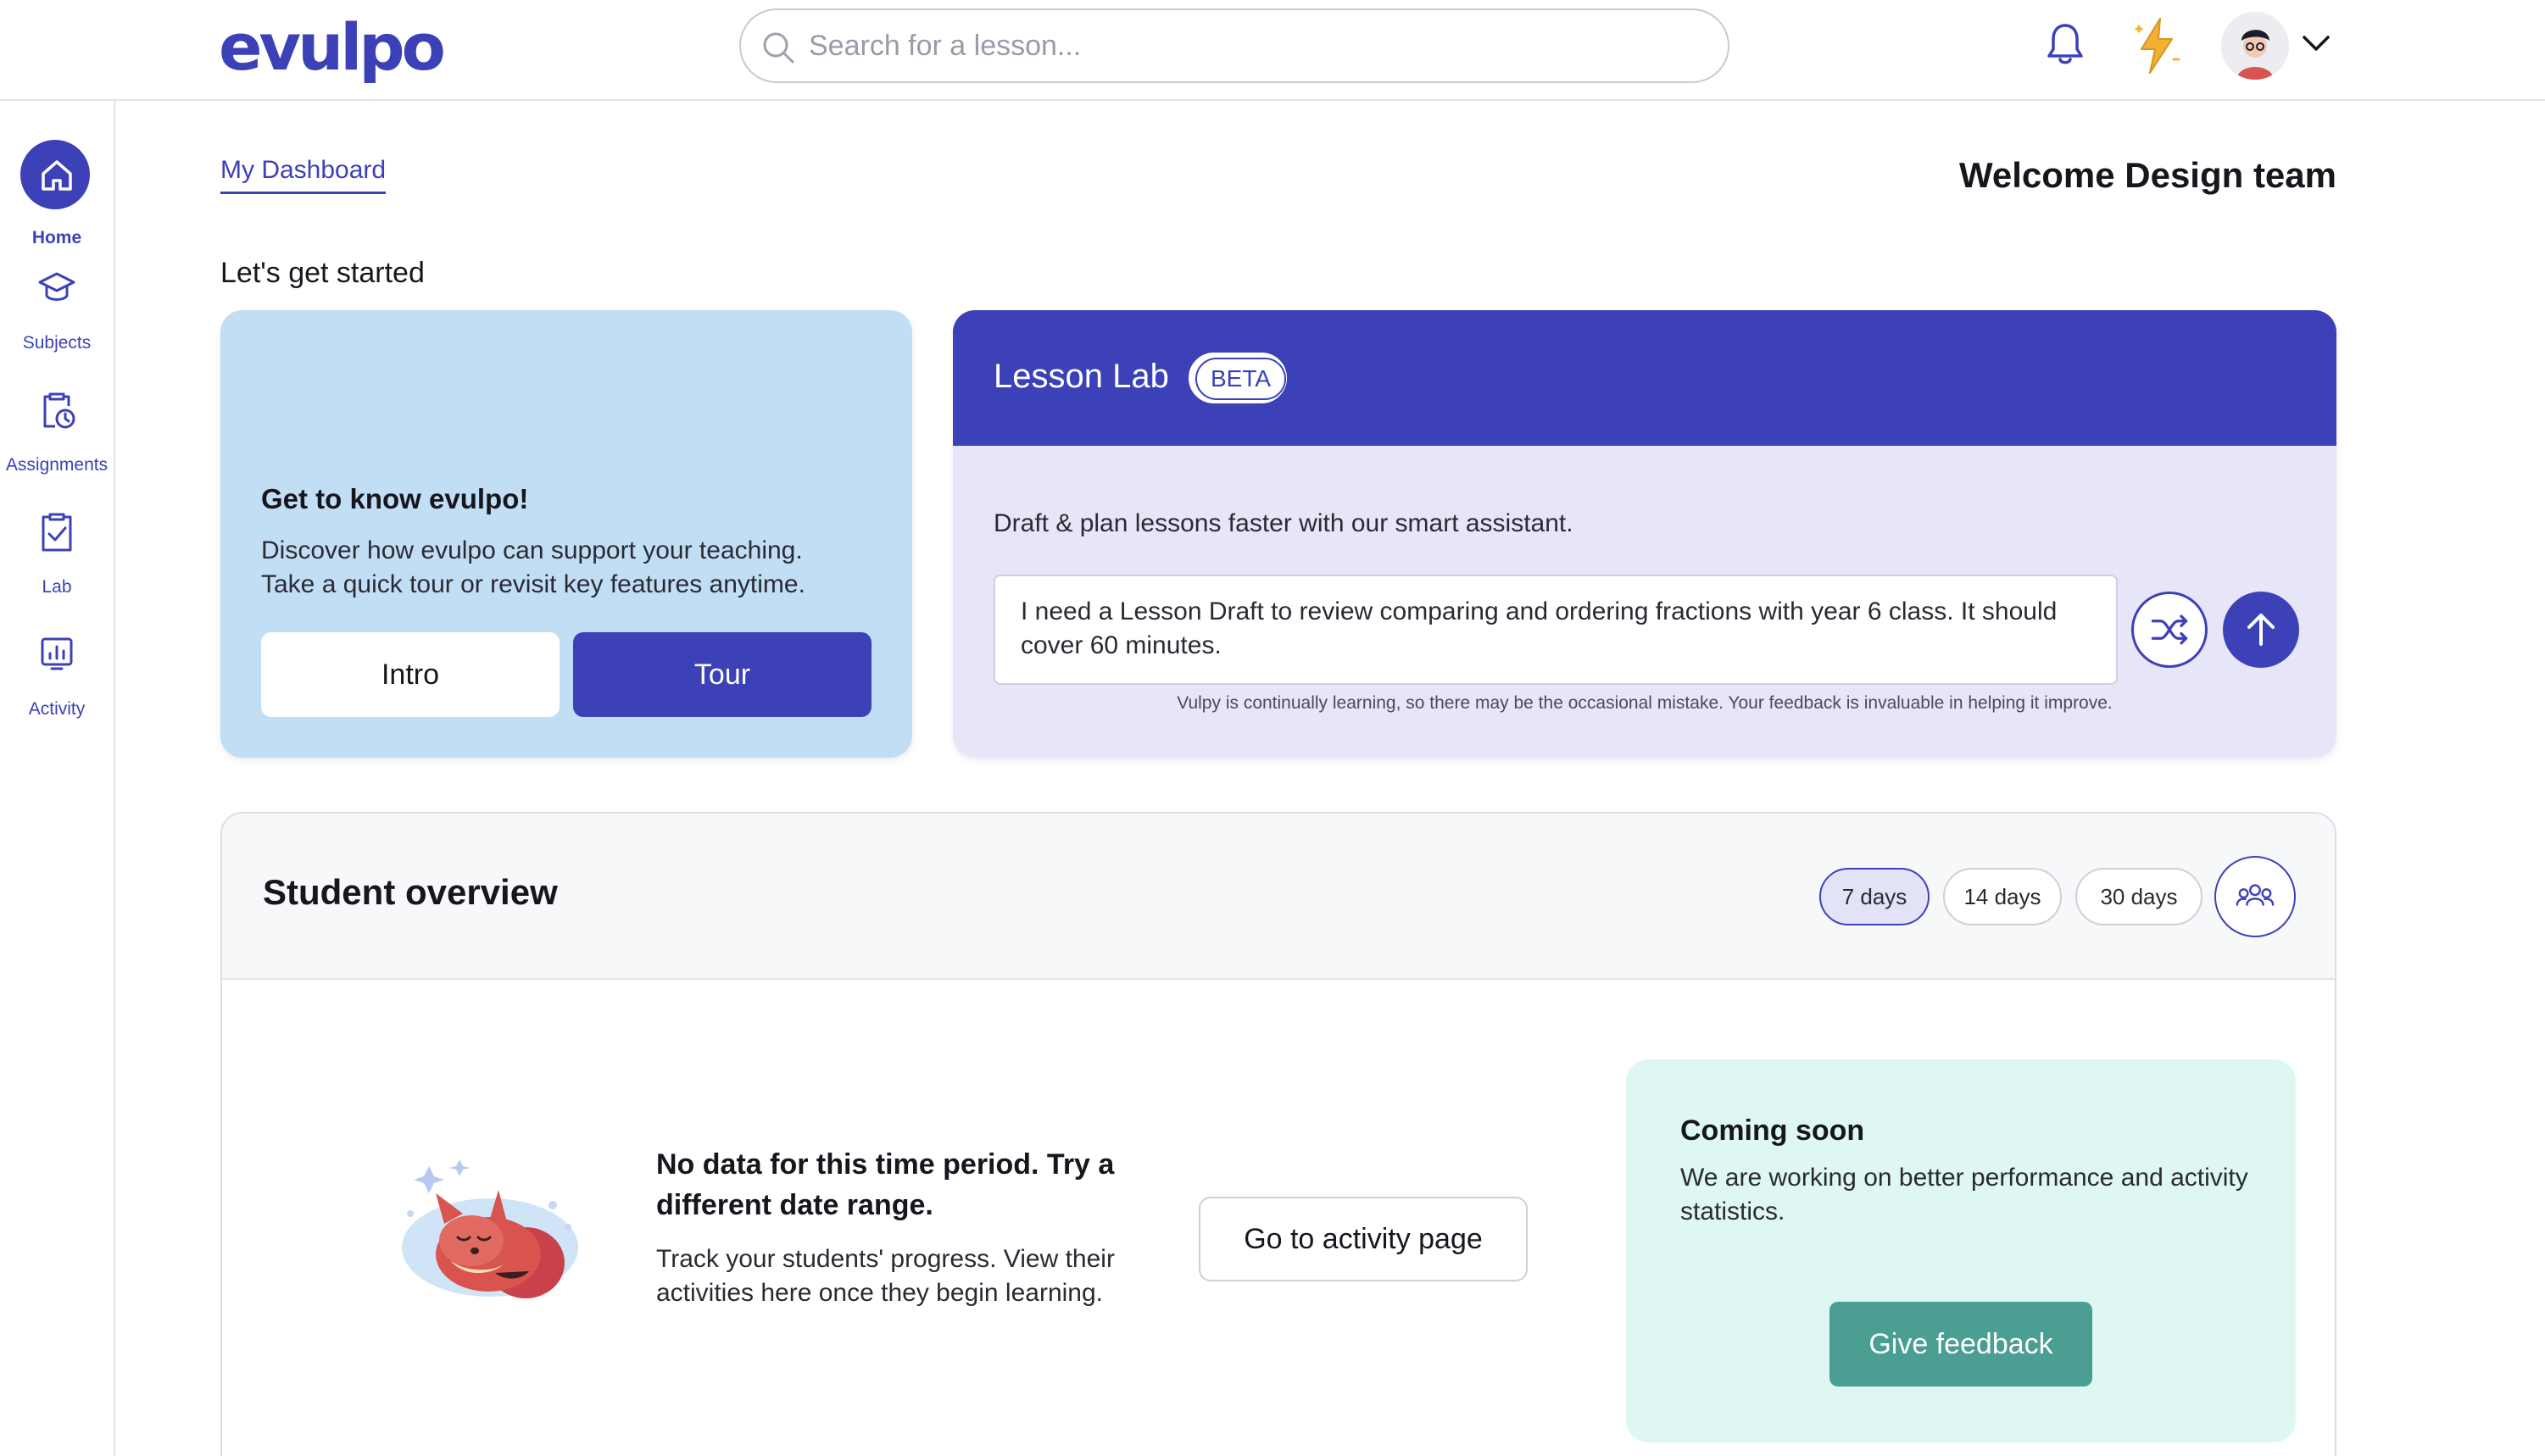  I want to click on beta-badge: BETA, so click(1241, 379).